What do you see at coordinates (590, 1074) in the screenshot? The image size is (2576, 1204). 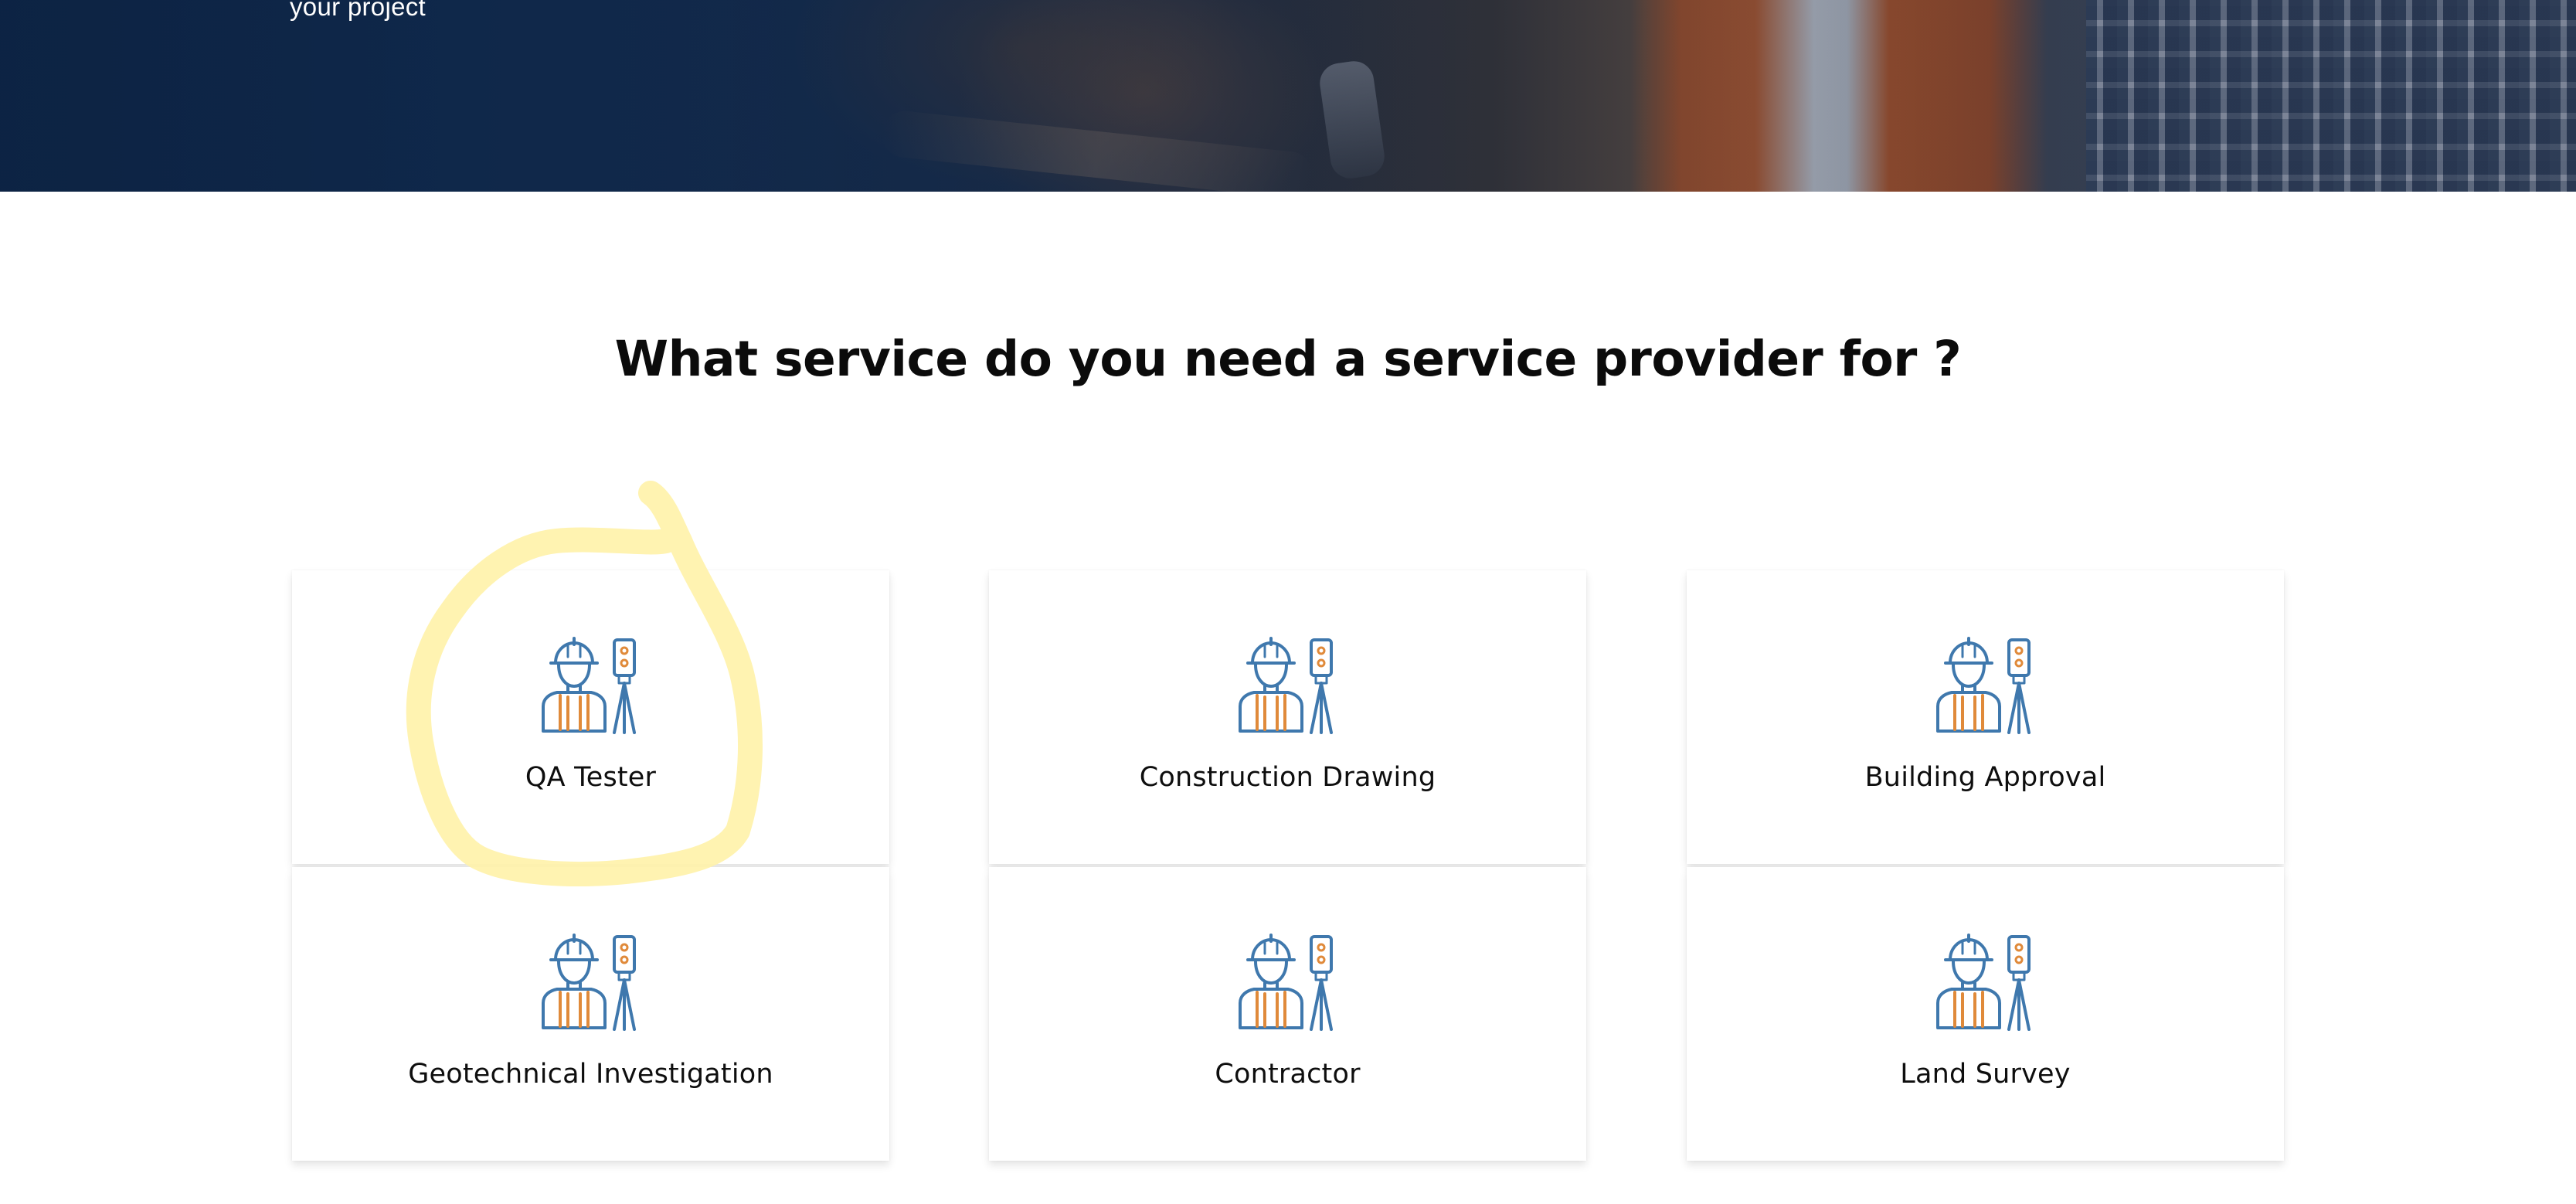 I see `service-card-label: Geotechnical Investigation` at bounding box center [590, 1074].